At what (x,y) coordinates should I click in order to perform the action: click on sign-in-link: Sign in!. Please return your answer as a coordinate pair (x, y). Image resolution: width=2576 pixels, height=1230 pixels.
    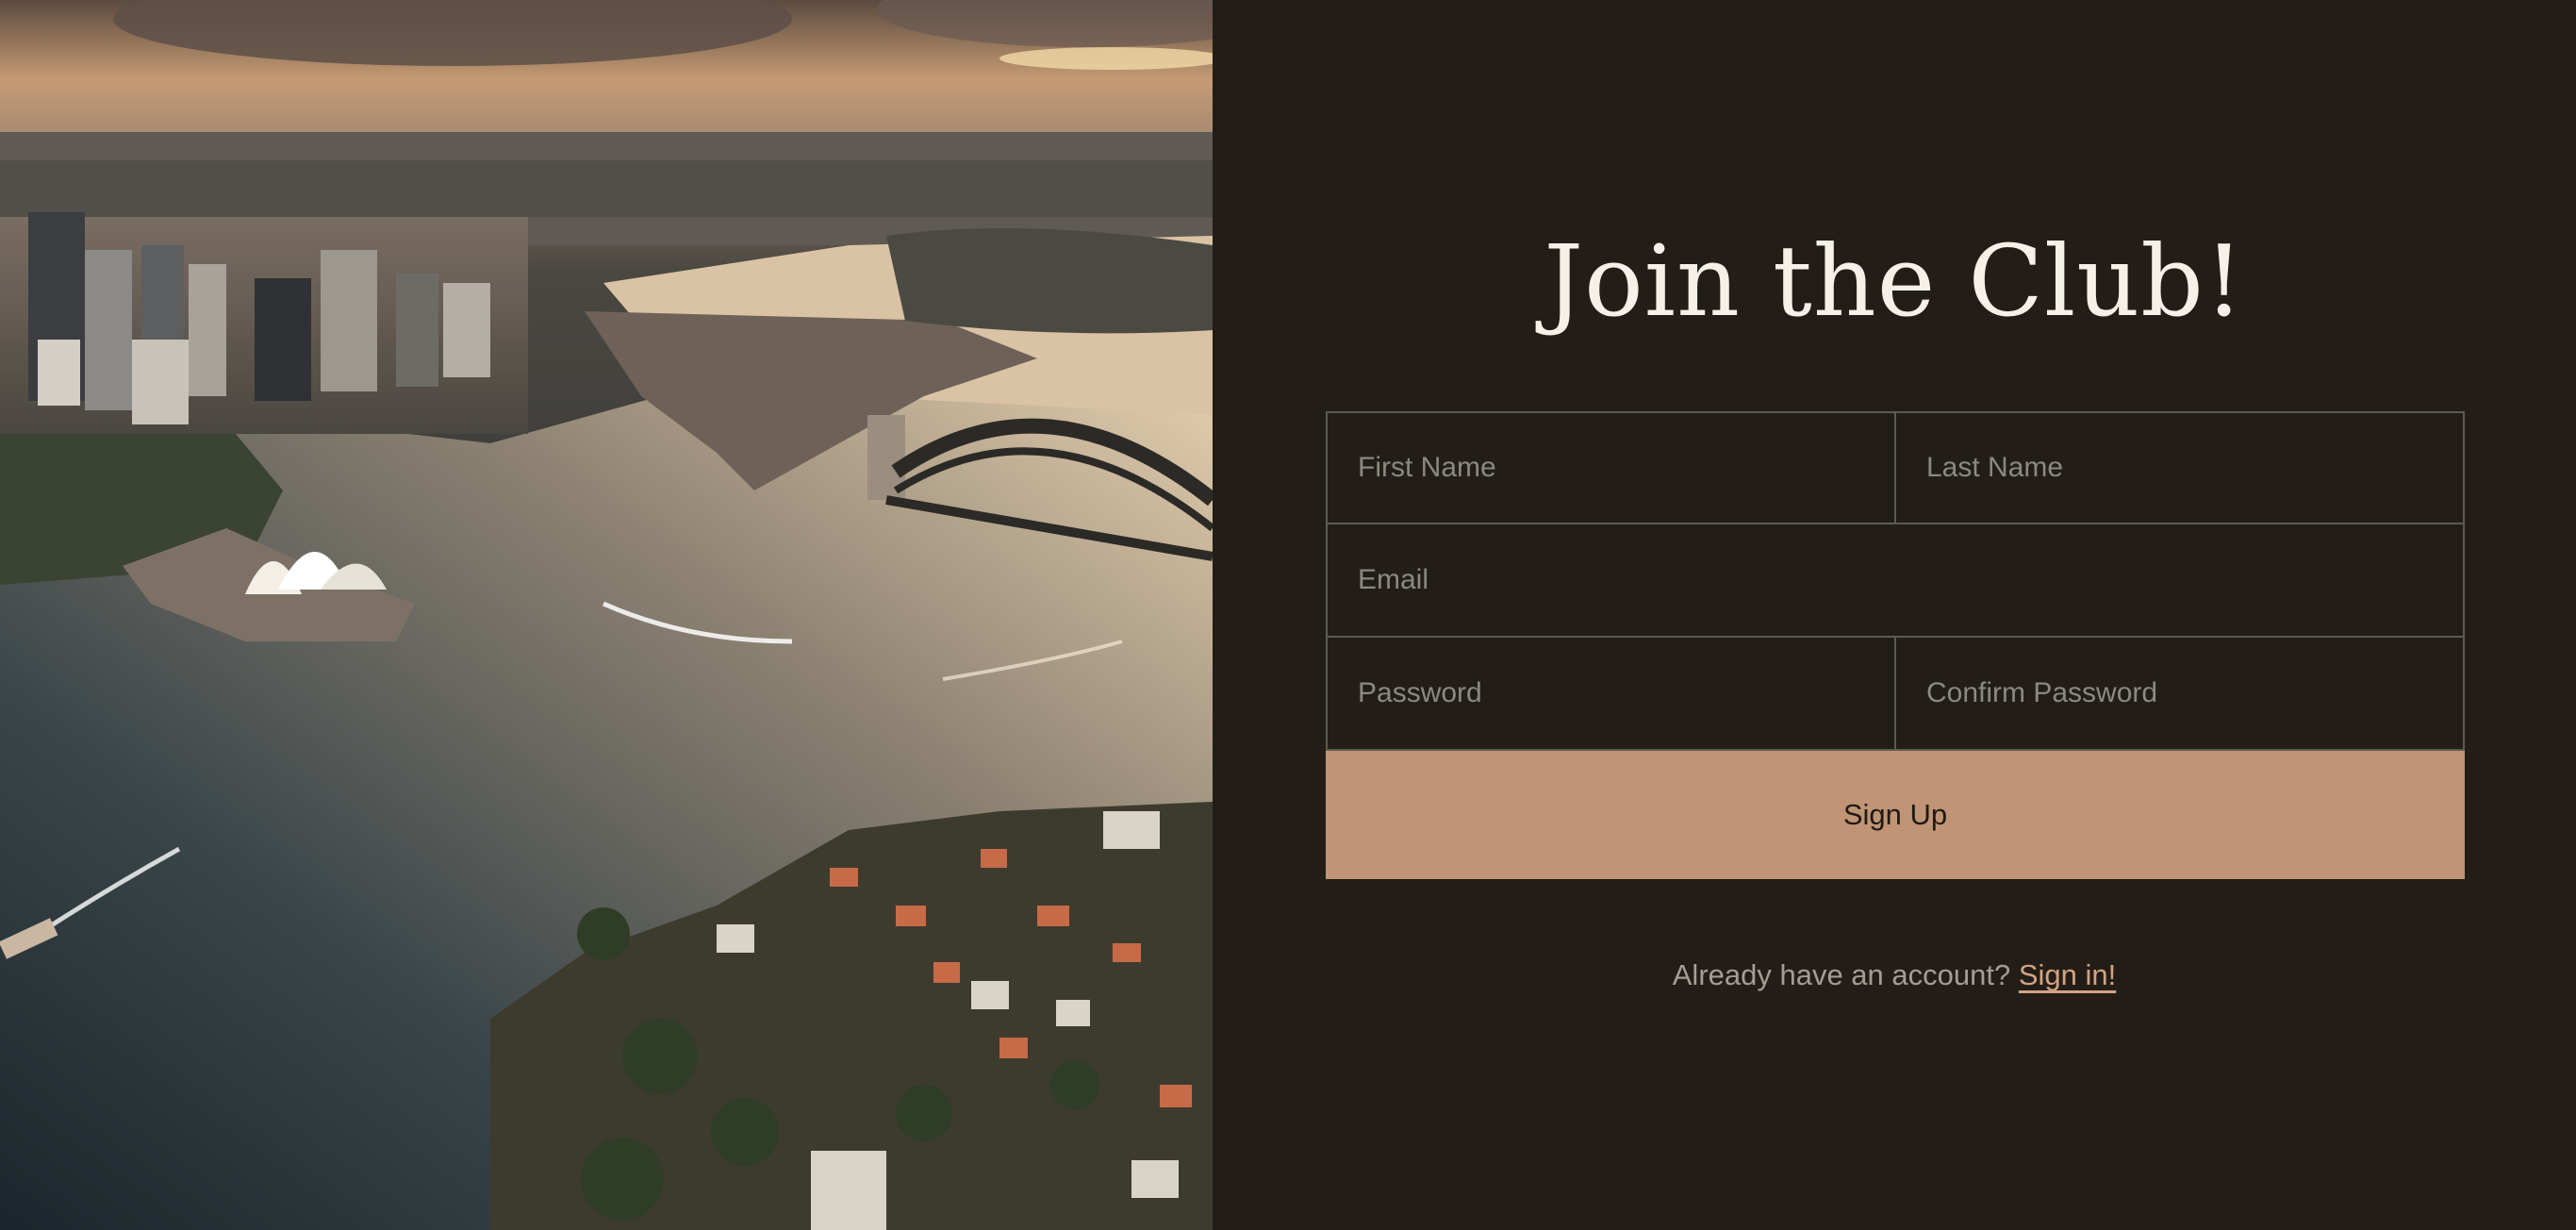
    Looking at the image, I should click on (2067, 974).